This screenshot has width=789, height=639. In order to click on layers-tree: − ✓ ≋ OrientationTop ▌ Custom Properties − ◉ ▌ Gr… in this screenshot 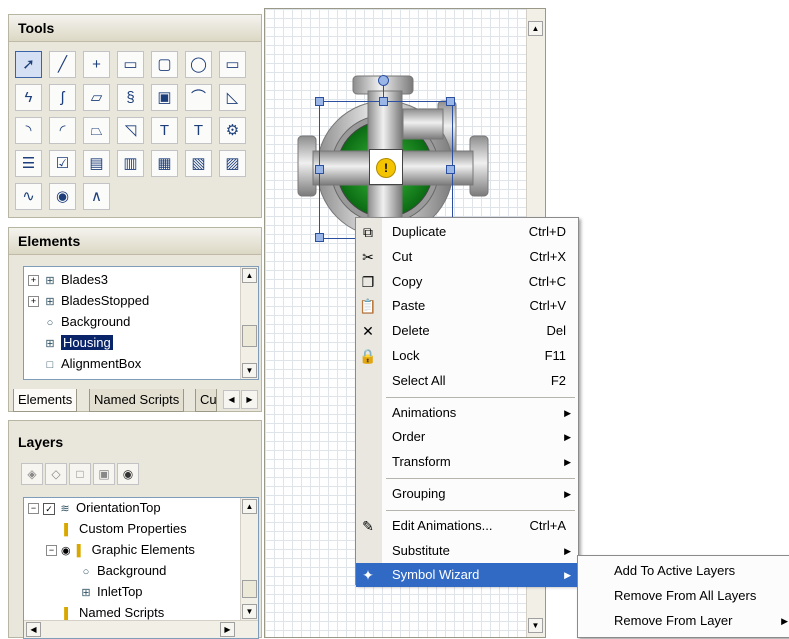, I will do `click(141, 568)`.